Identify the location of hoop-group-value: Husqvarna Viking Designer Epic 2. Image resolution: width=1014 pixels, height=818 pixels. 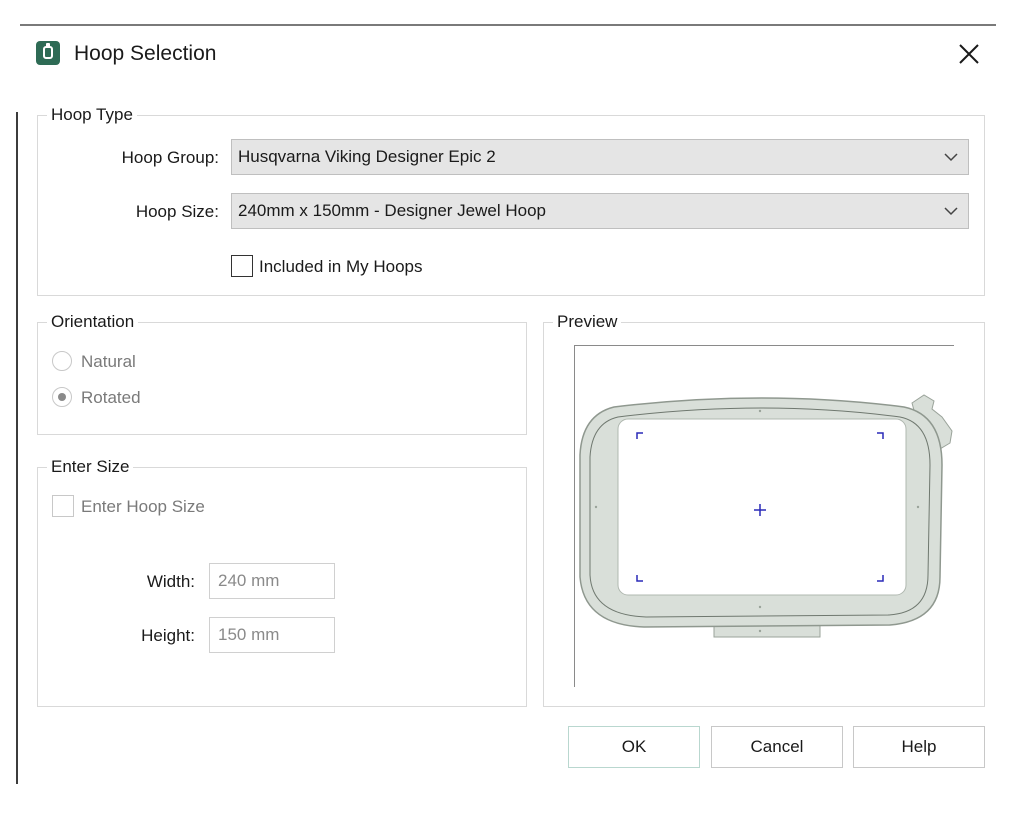
(367, 156).